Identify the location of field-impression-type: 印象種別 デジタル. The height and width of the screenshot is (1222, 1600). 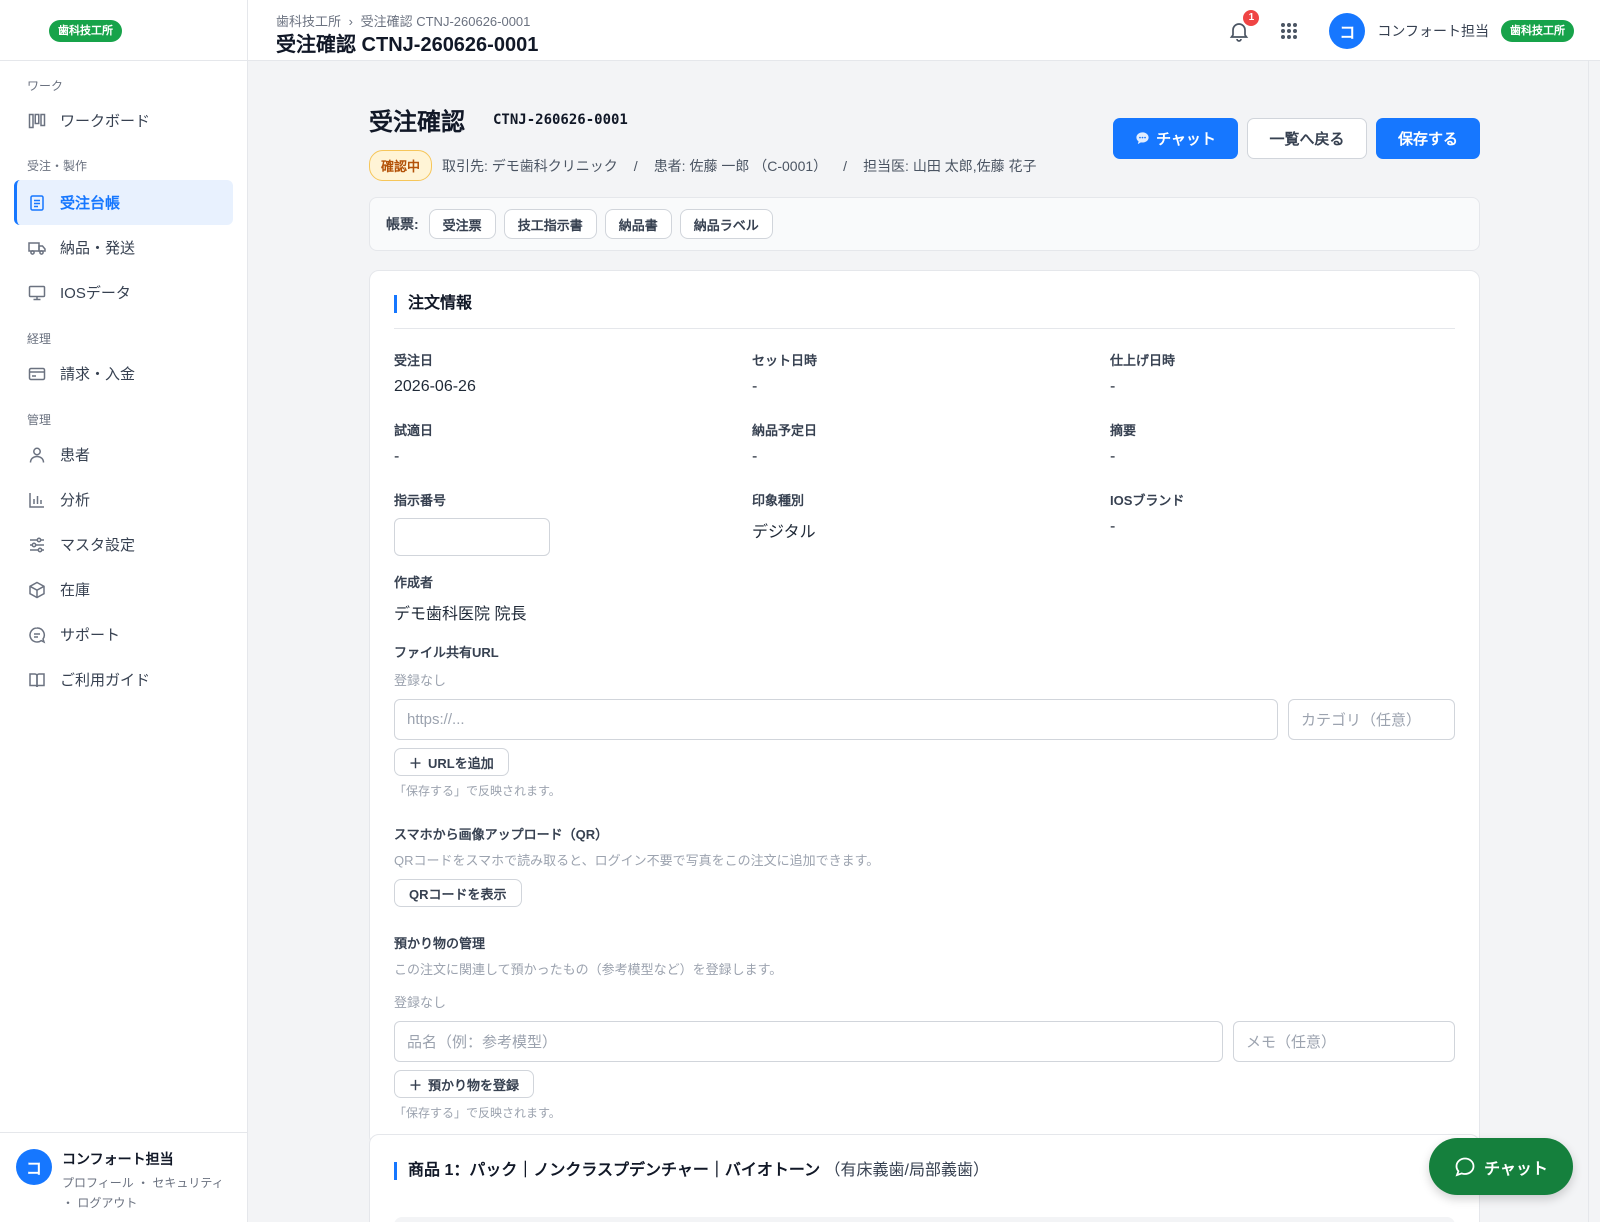
(931, 523).